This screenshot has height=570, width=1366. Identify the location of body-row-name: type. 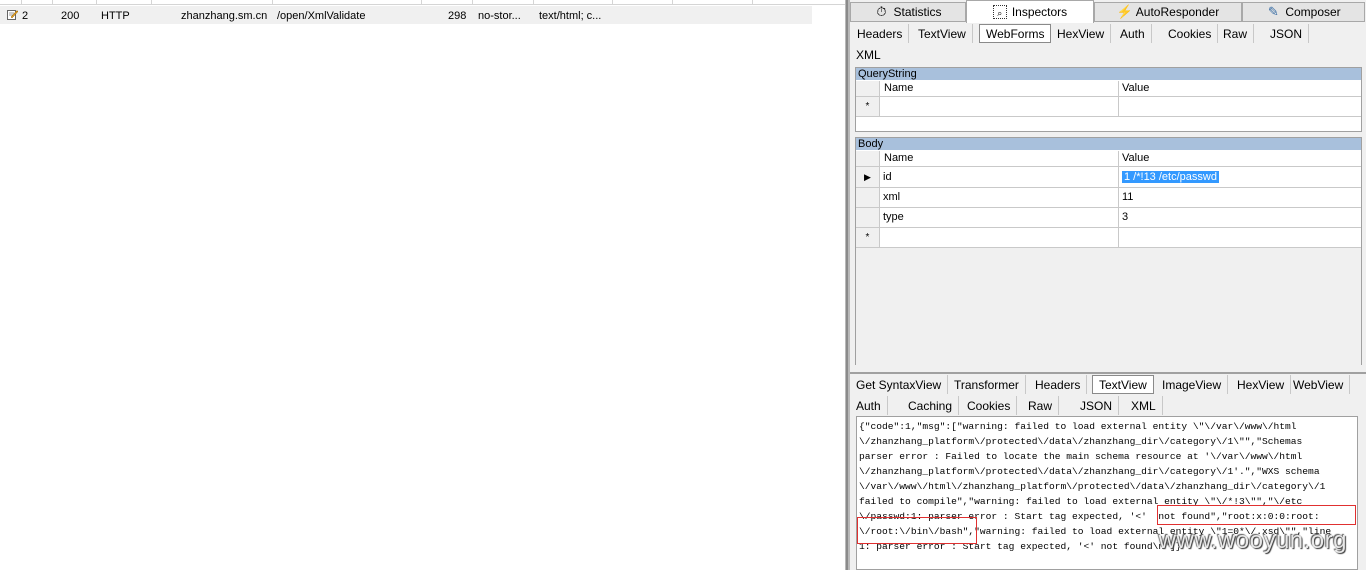
(892, 217).